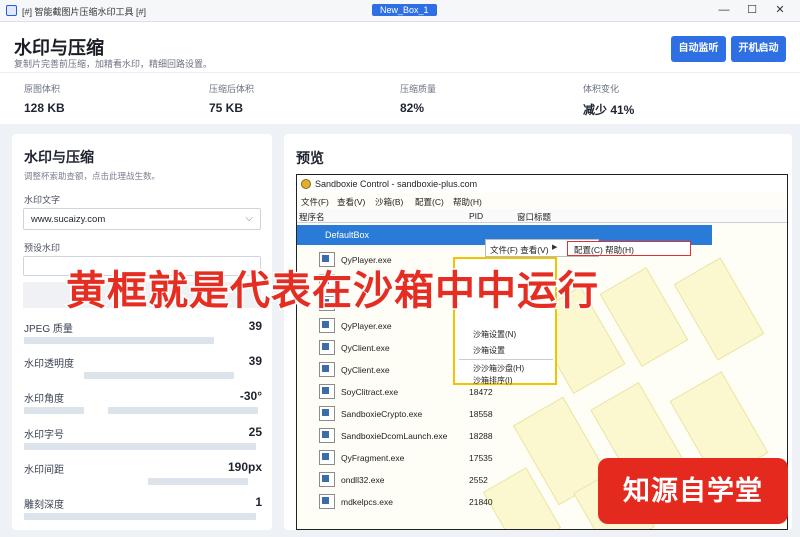  I want to click on context-menu-item: 沙沙箱沙盘(H), so click(498, 368).